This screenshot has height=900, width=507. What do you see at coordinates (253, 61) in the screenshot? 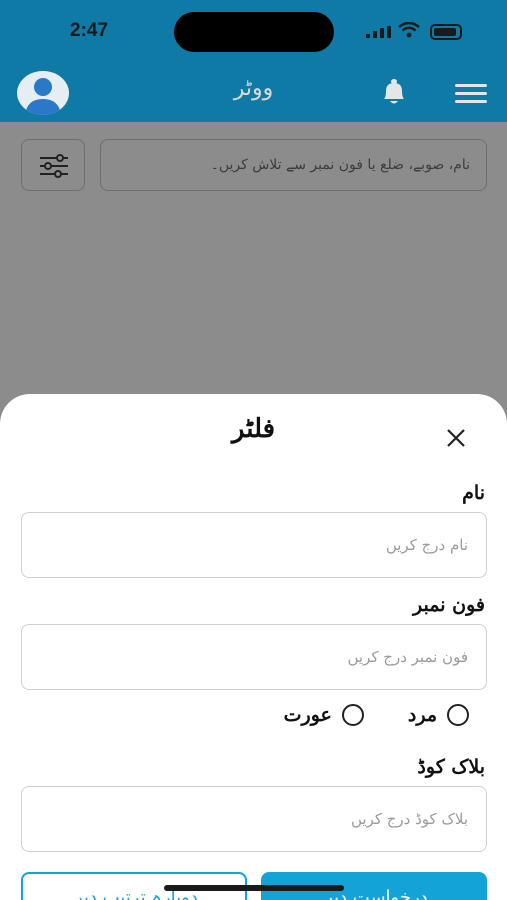
I see `app-header: 2:47 ووٹر` at bounding box center [253, 61].